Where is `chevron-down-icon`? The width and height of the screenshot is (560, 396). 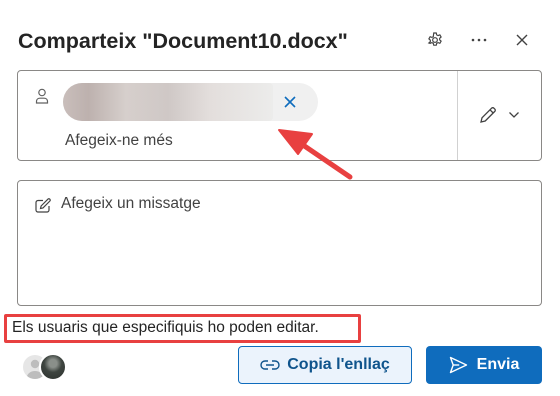 chevron-down-icon is located at coordinates (514, 115).